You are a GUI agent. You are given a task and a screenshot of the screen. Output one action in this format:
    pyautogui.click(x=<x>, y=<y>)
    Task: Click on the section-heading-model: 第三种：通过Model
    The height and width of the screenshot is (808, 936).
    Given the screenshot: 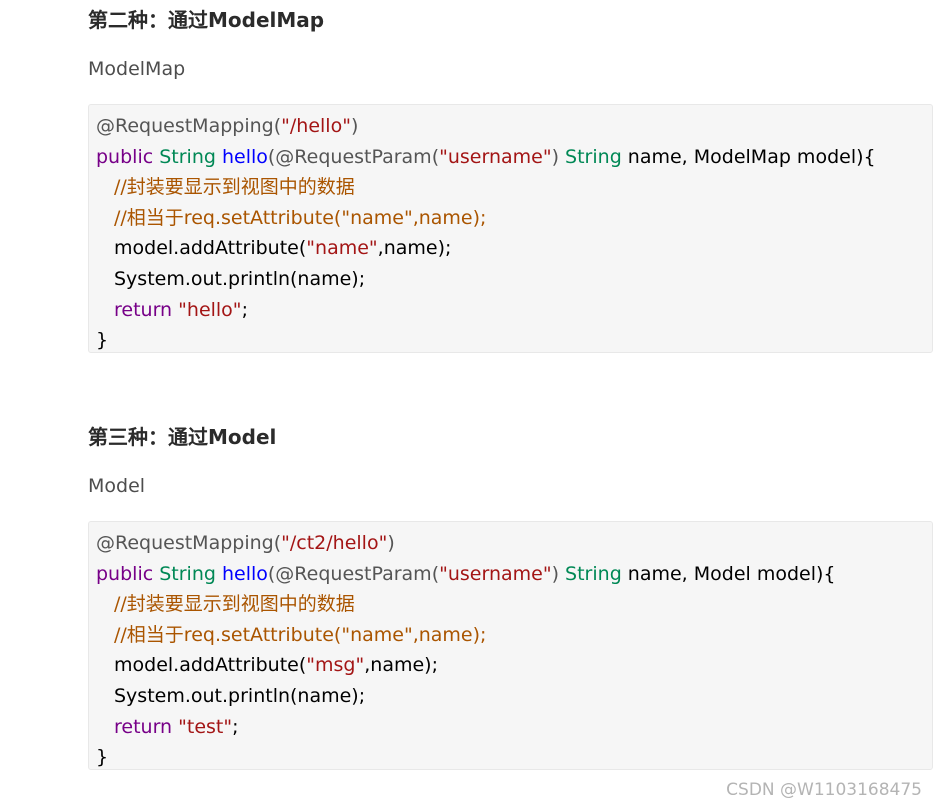 What is the action you would take?
    pyautogui.click(x=182, y=437)
    